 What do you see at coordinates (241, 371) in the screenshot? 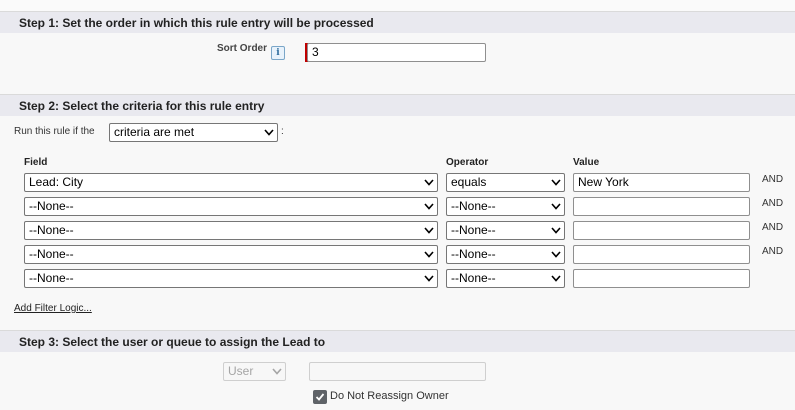
I see `assignee-type-value: User` at bounding box center [241, 371].